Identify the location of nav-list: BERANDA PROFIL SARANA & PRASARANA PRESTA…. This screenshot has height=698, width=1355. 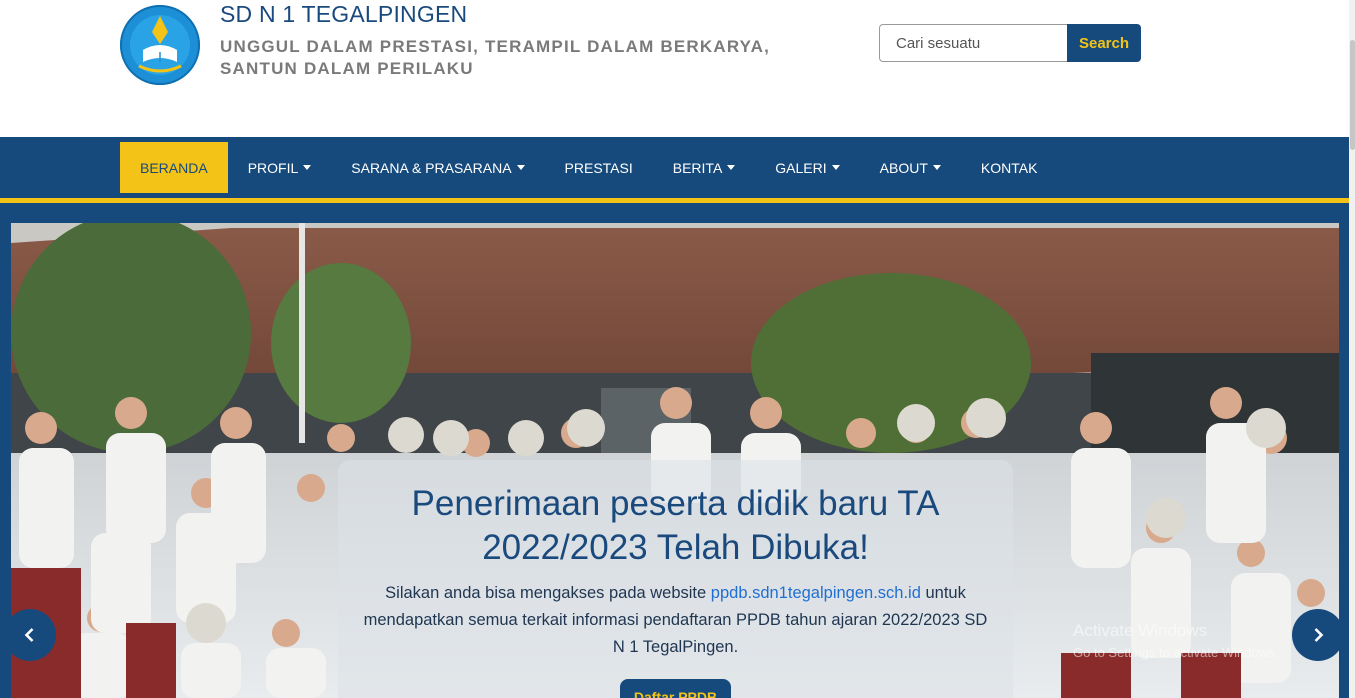
(588, 167).